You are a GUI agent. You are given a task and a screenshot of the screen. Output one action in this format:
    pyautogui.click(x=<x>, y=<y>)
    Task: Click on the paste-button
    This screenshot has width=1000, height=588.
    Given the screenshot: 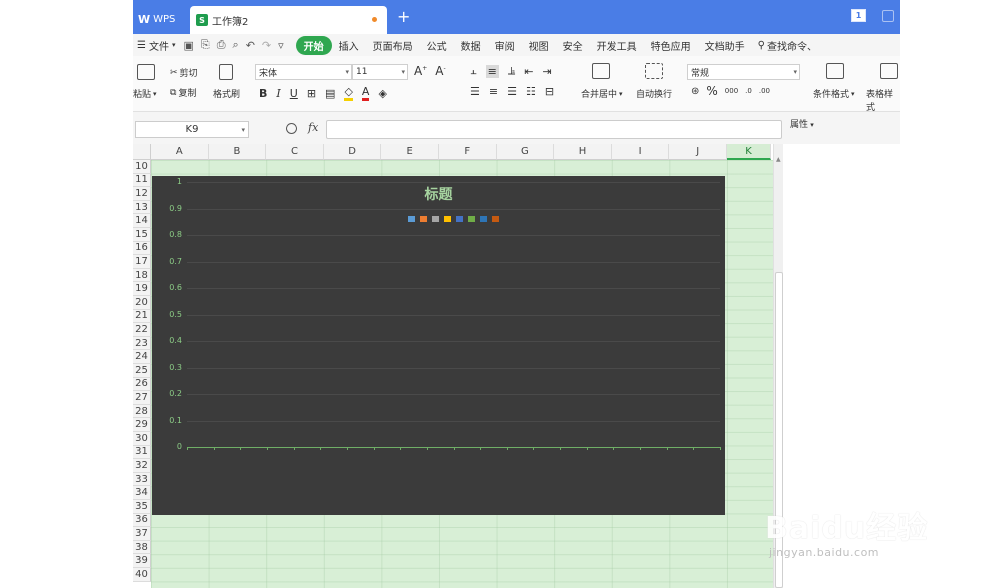 What is the action you would take?
    pyautogui.click(x=146, y=72)
    